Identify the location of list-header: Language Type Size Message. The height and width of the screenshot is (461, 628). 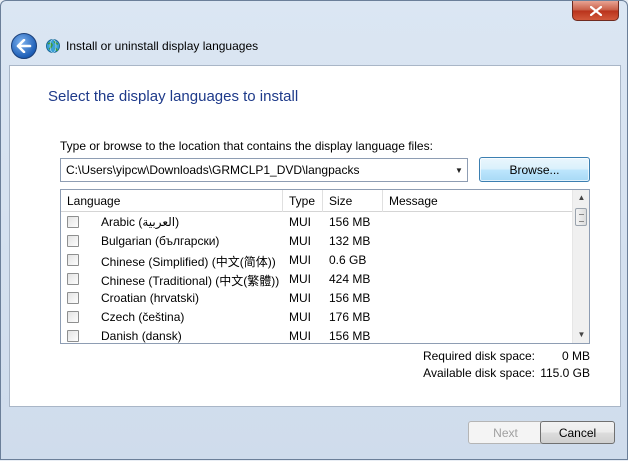
(316, 201).